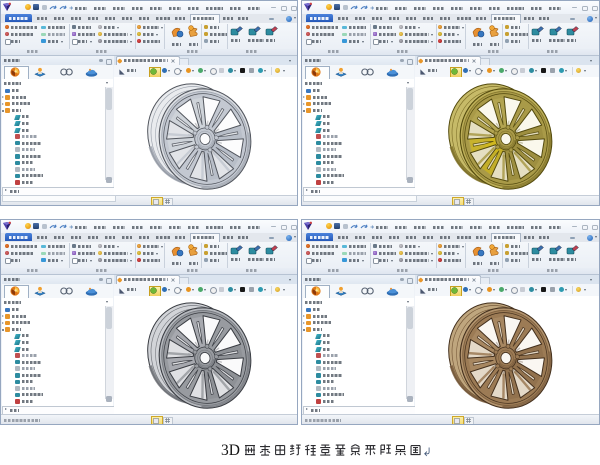 The image size is (600, 465). What do you see at coordinates (230, 450) in the screenshot?
I see `svg-text: 3D` at bounding box center [230, 450].